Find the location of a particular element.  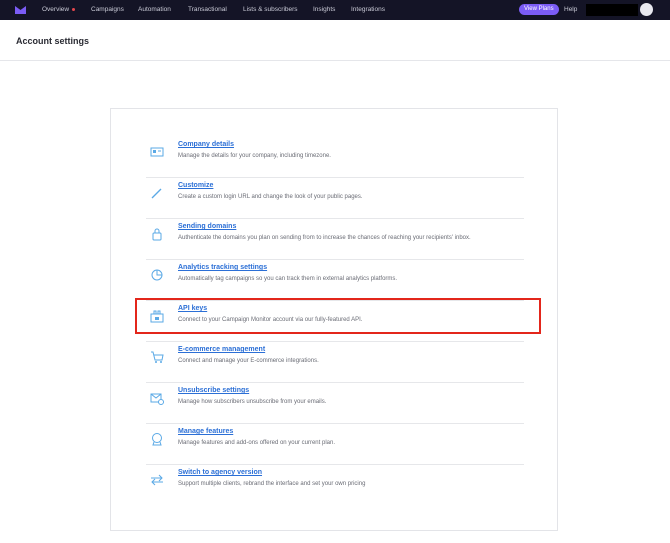

help-link: Help is located at coordinates (570, 9).